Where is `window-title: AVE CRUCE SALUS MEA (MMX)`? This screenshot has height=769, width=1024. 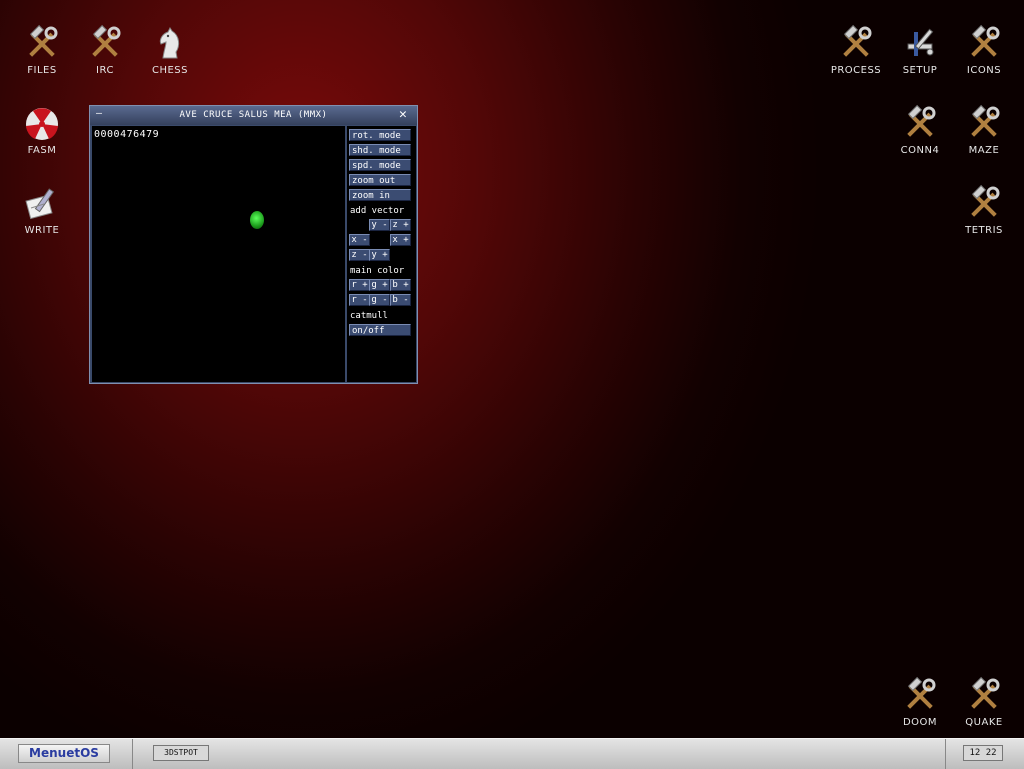 window-title: AVE CRUCE SALUS MEA (MMX) is located at coordinates (253, 115).